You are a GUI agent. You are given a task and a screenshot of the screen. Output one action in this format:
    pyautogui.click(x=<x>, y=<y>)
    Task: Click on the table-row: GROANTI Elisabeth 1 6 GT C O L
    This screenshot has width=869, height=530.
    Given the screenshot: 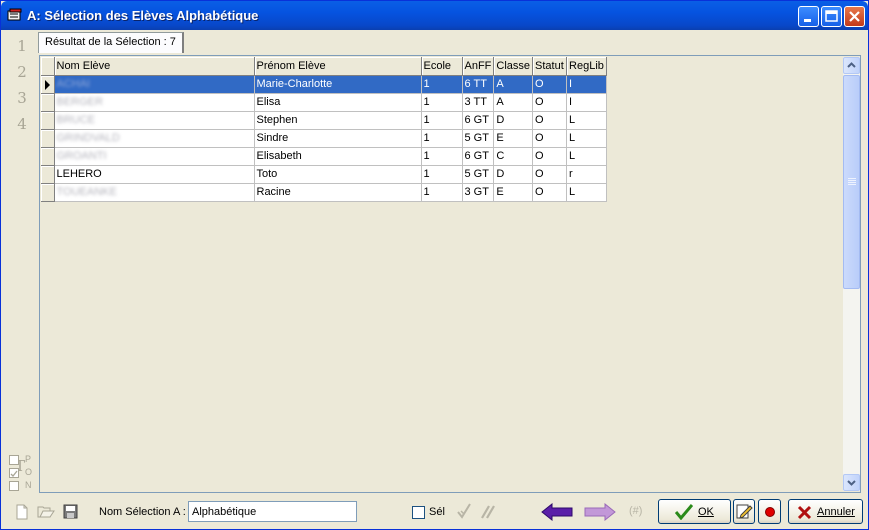 What is the action you would take?
    pyautogui.click(x=324, y=156)
    